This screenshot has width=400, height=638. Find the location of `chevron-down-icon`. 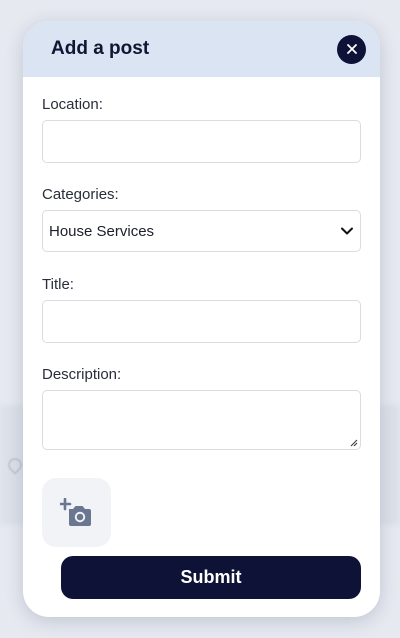

chevron-down-icon is located at coordinates (347, 231).